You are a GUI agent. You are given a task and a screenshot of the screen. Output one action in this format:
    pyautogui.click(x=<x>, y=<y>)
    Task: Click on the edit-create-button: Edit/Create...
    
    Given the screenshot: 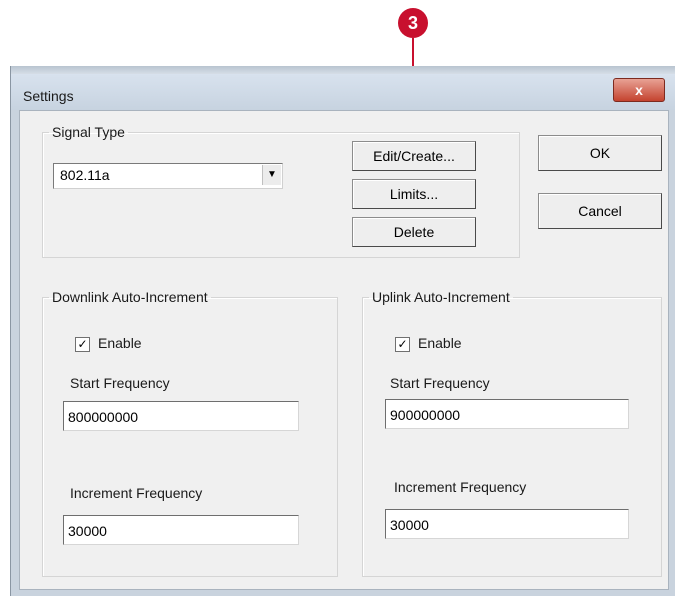 What is the action you would take?
    pyautogui.click(x=414, y=156)
    